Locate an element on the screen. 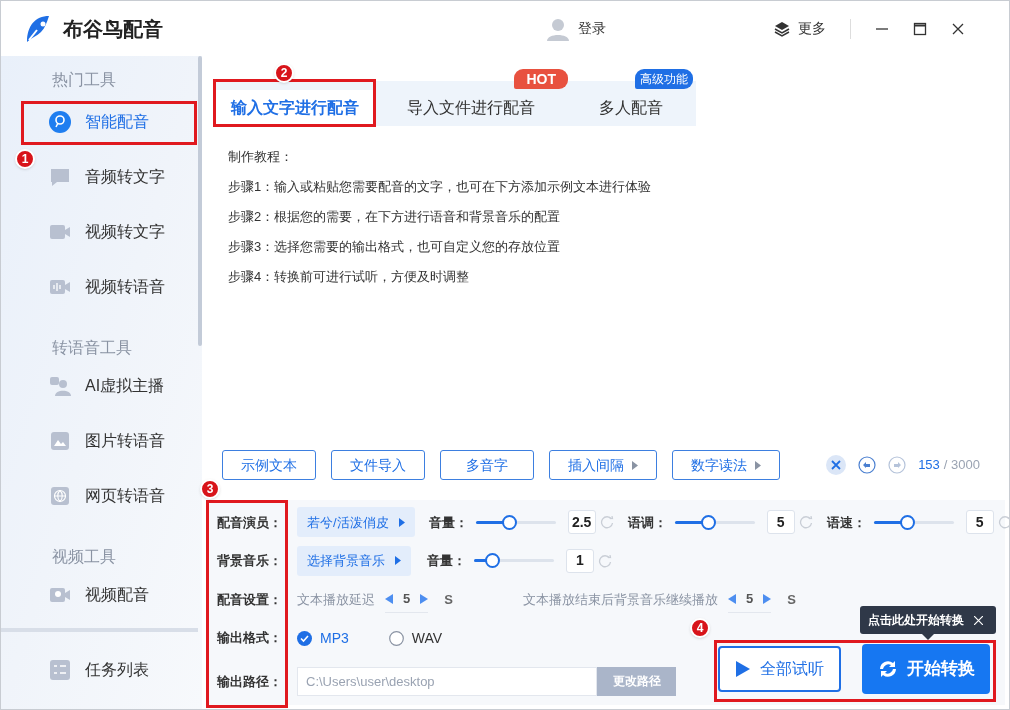 This screenshot has height=710, width=1010. app-title: 布谷鸟配音 is located at coordinates (113, 29).